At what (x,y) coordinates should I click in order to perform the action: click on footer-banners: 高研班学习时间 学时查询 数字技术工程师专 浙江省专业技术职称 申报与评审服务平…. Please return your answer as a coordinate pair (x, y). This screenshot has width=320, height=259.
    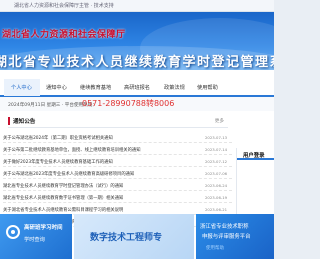
    Looking at the image, I should click on (137, 236).